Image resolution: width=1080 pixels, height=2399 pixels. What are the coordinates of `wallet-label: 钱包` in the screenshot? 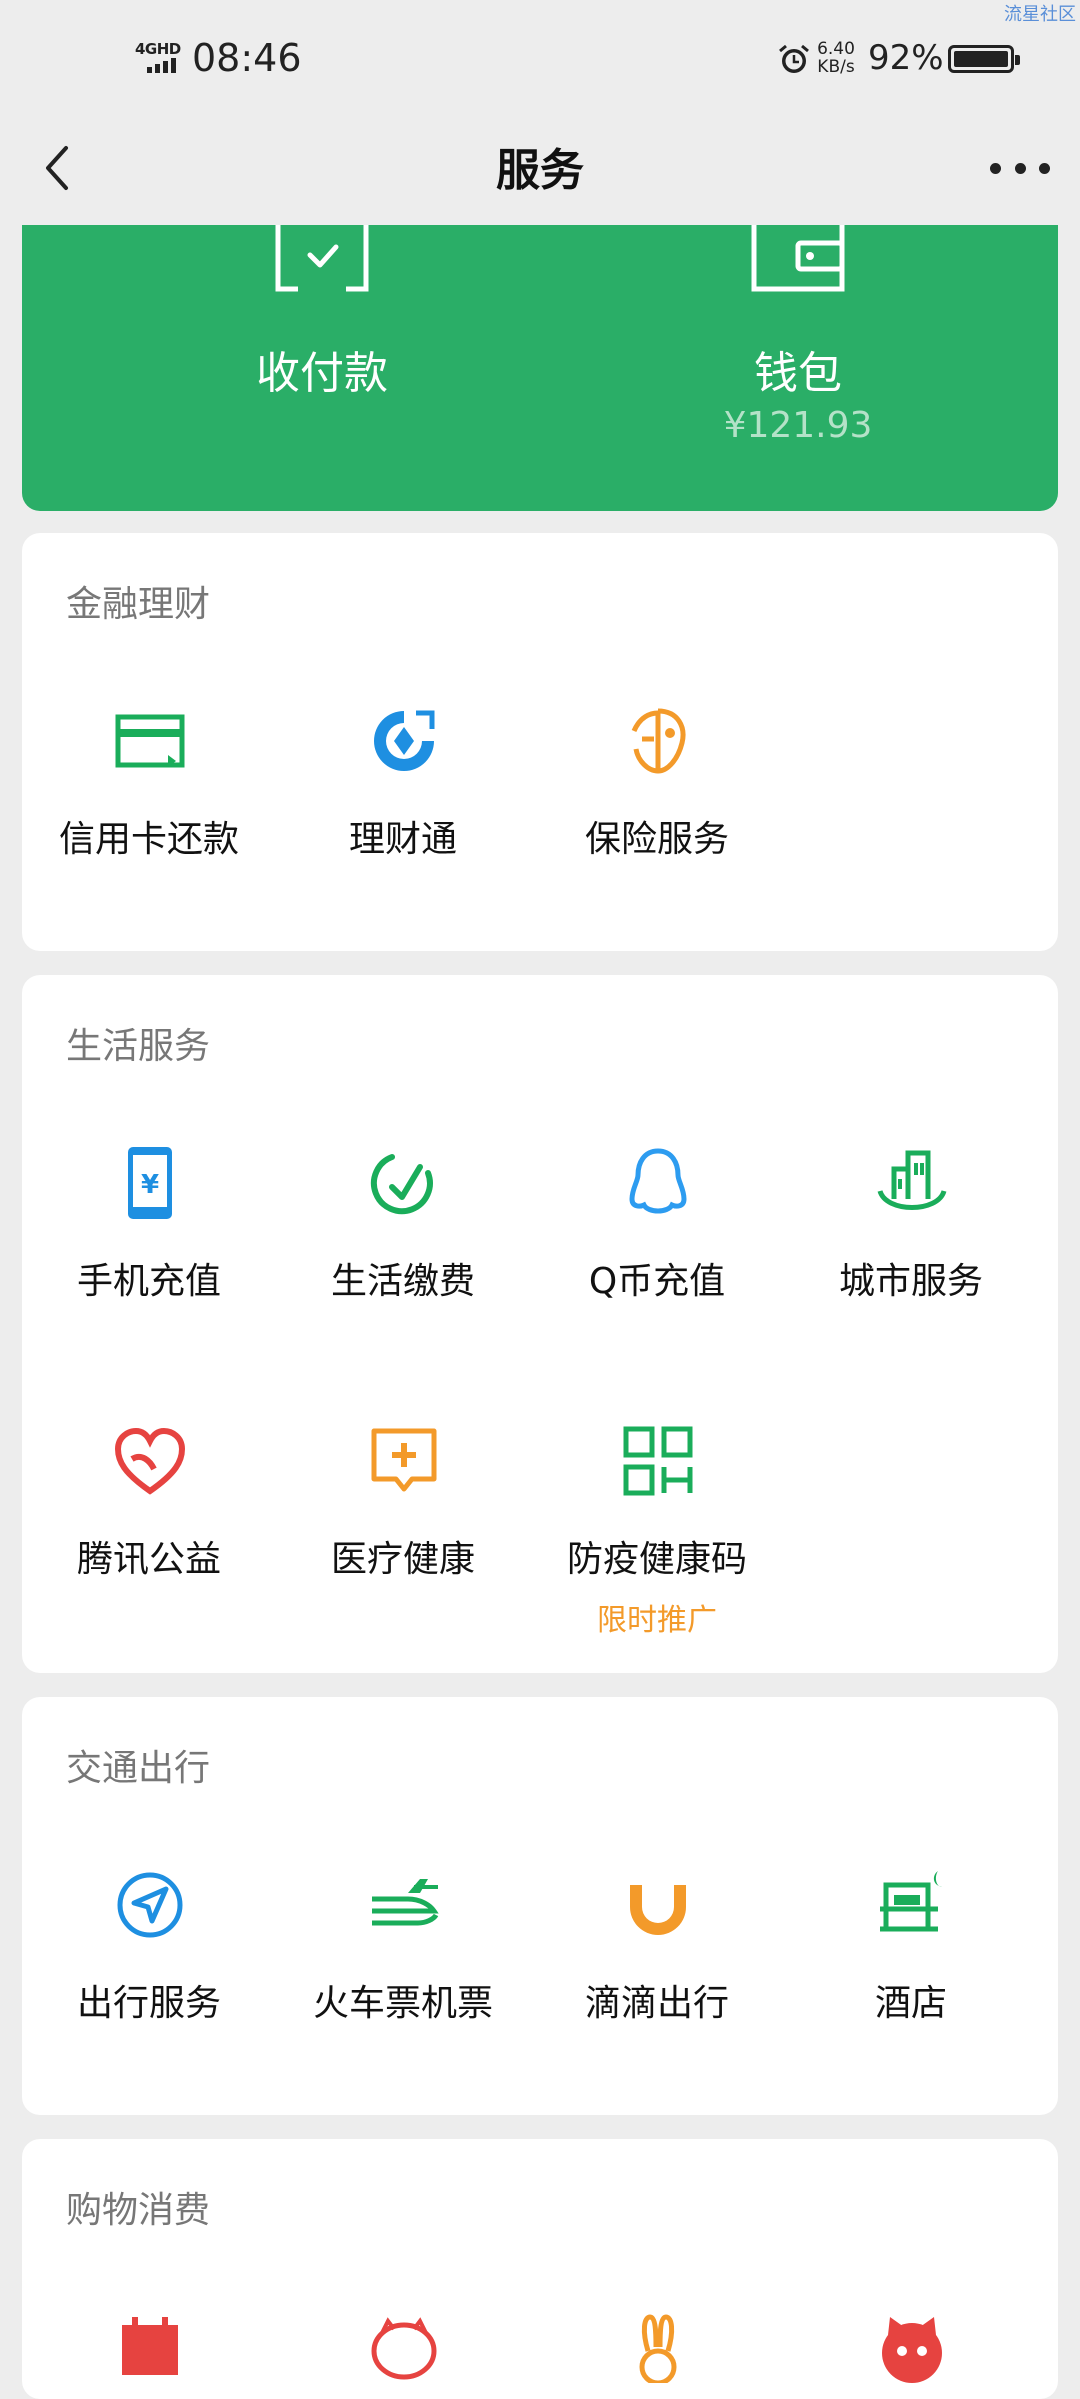 It's located at (798, 373).